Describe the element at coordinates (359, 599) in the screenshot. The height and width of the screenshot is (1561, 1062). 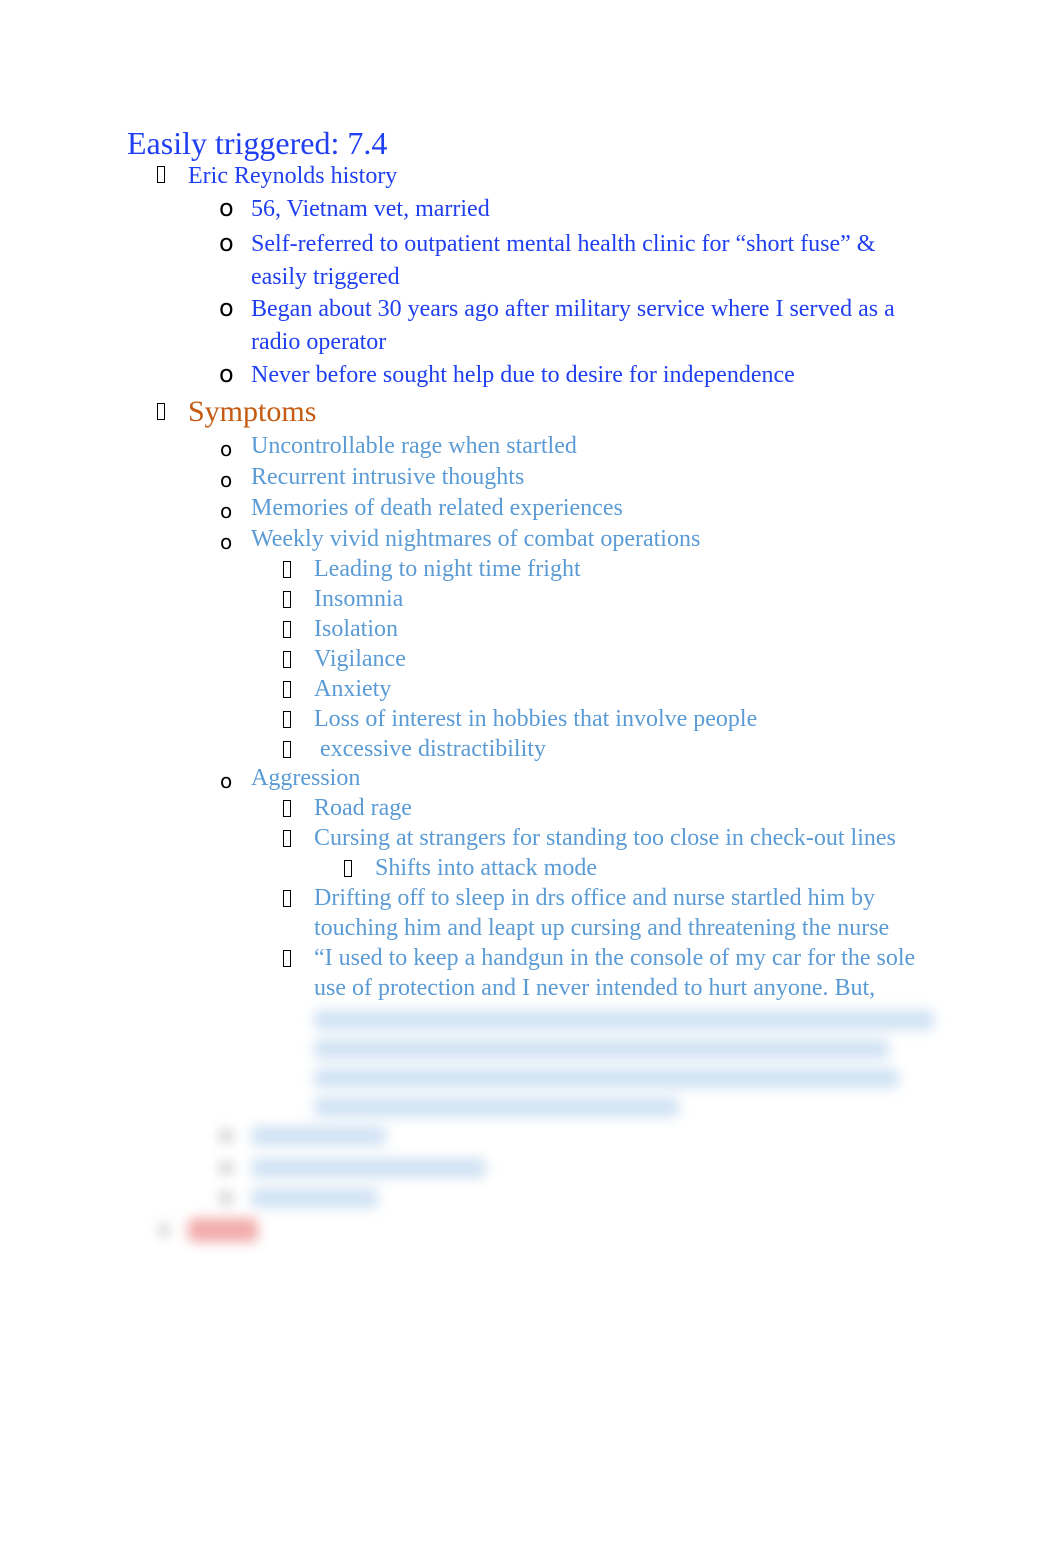
I see `nightmare-effect-item: Insomnia` at that location.